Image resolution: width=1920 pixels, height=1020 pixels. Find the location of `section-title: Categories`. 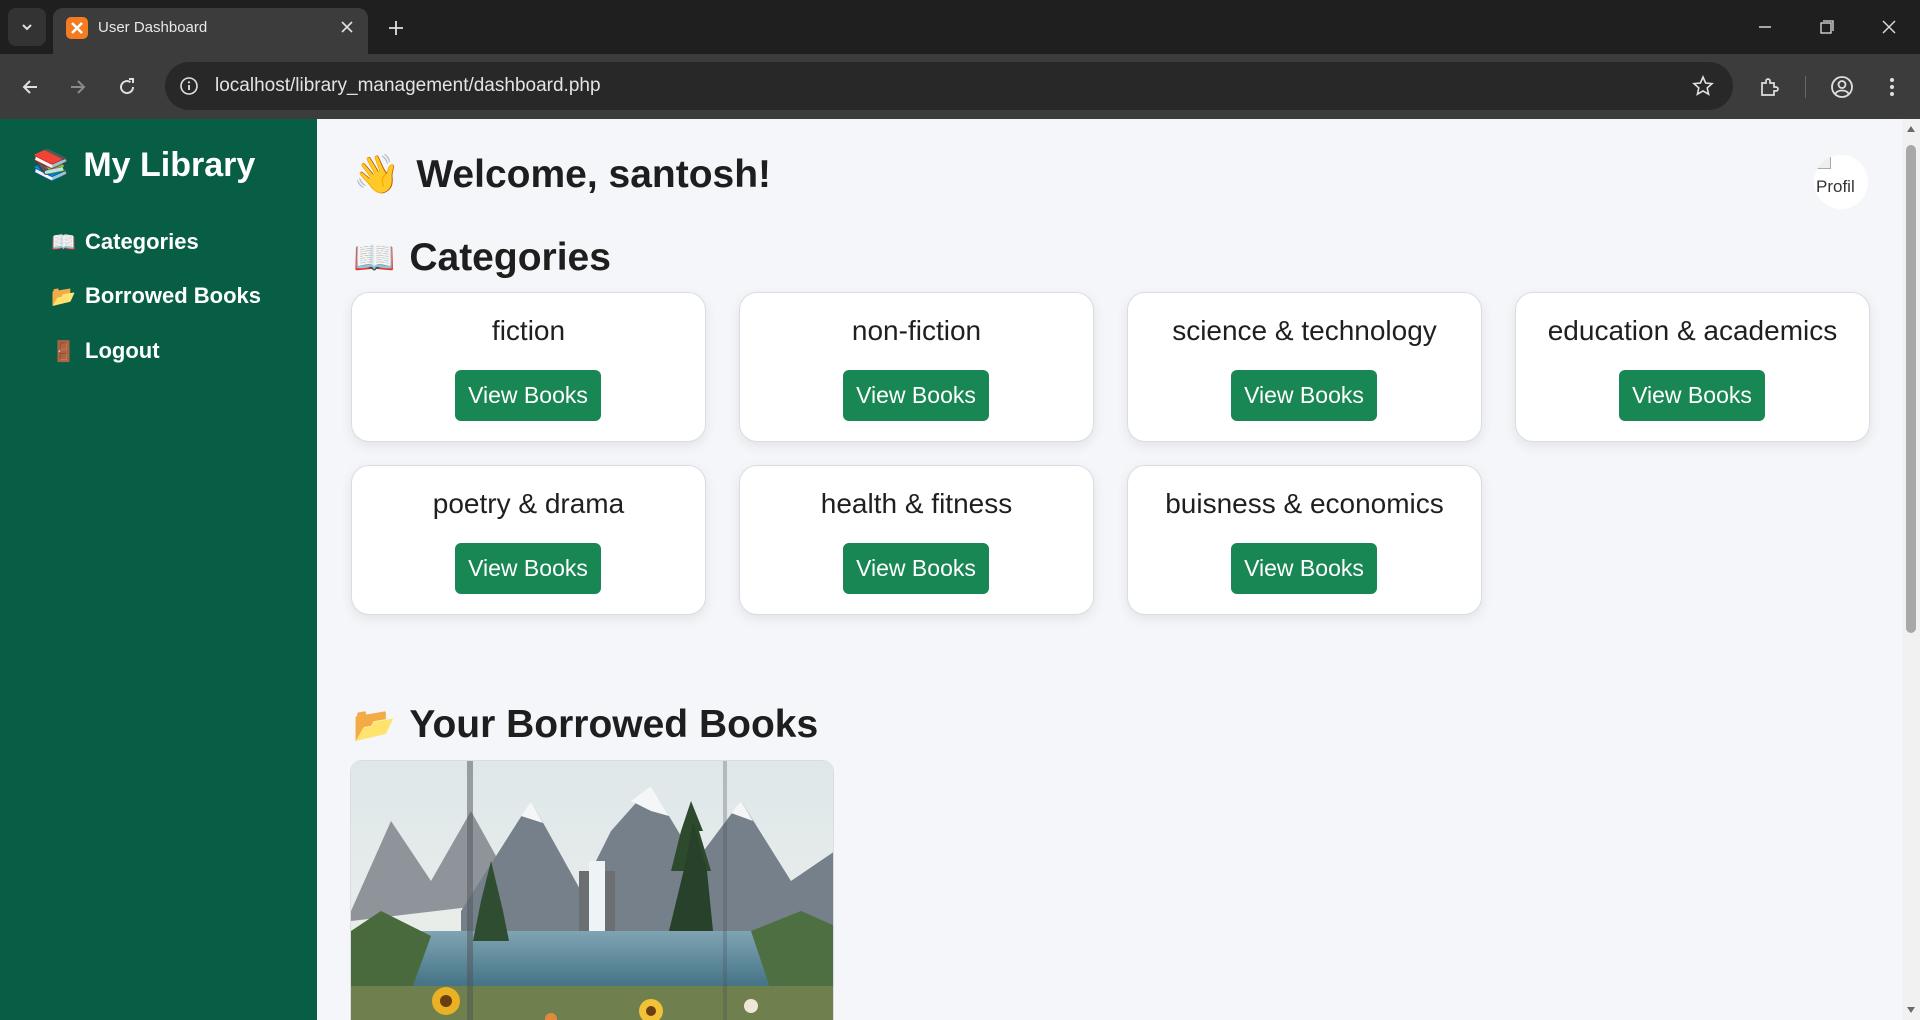

section-title: Categories is located at coordinates (510, 257).